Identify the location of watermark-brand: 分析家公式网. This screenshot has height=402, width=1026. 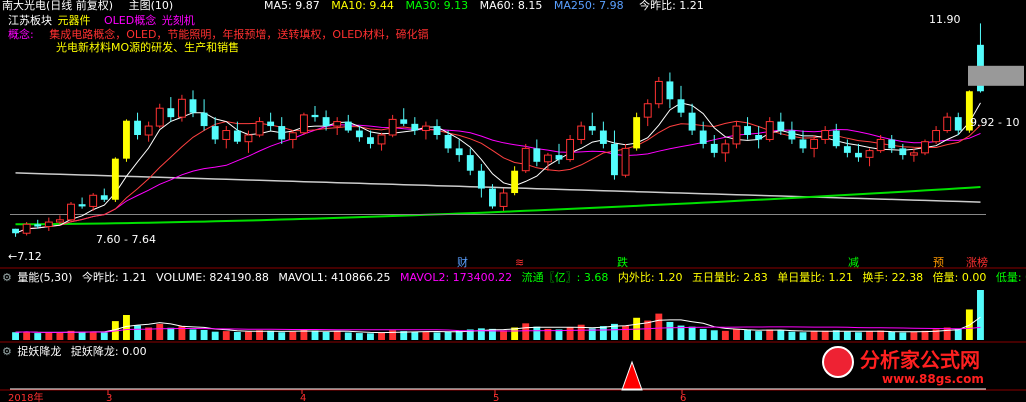
(920, 360).